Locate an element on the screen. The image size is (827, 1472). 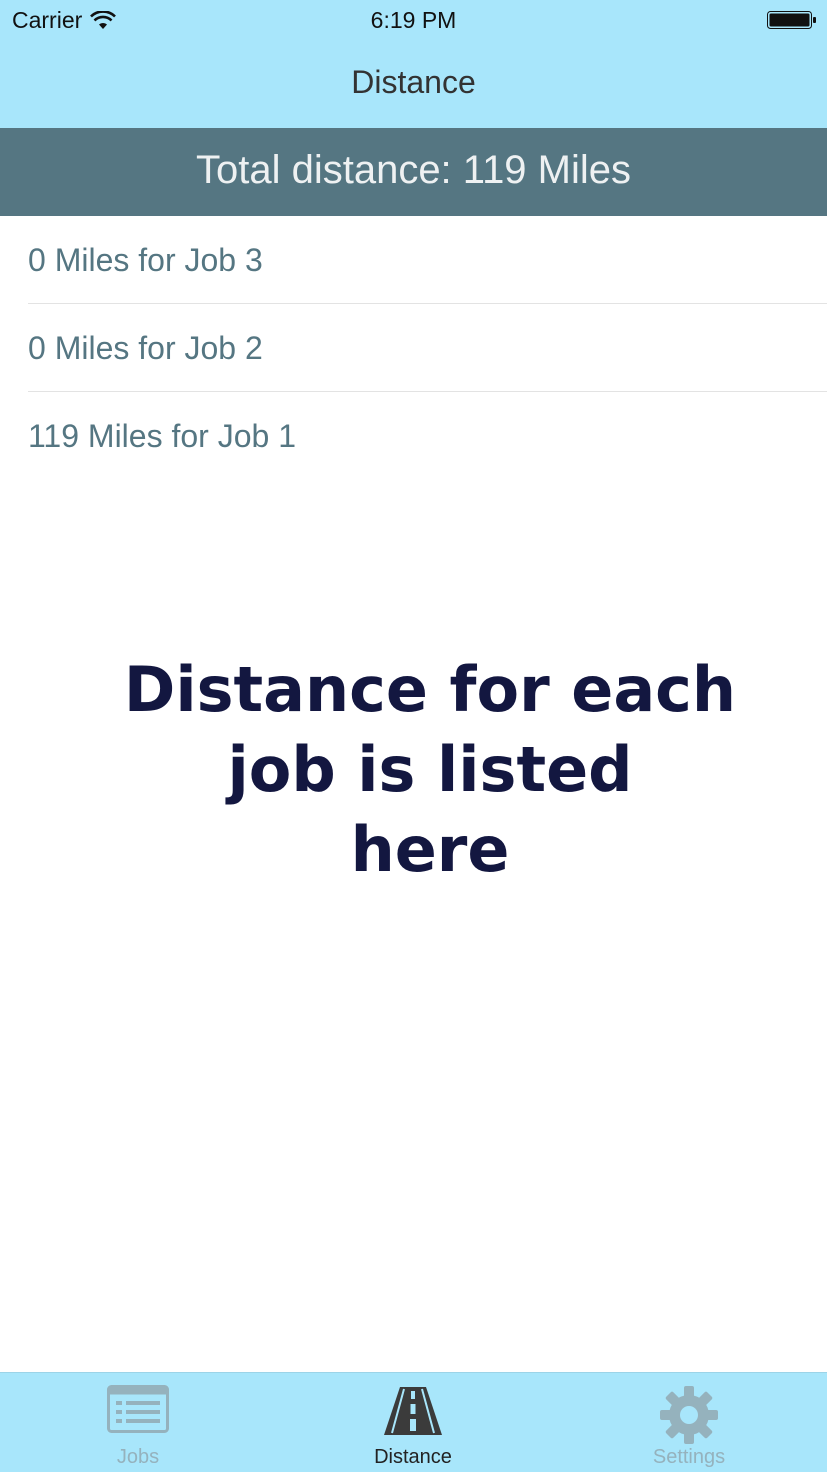
tab-bar: Jobs Distance Settings is located at coordinates (413, 1422).